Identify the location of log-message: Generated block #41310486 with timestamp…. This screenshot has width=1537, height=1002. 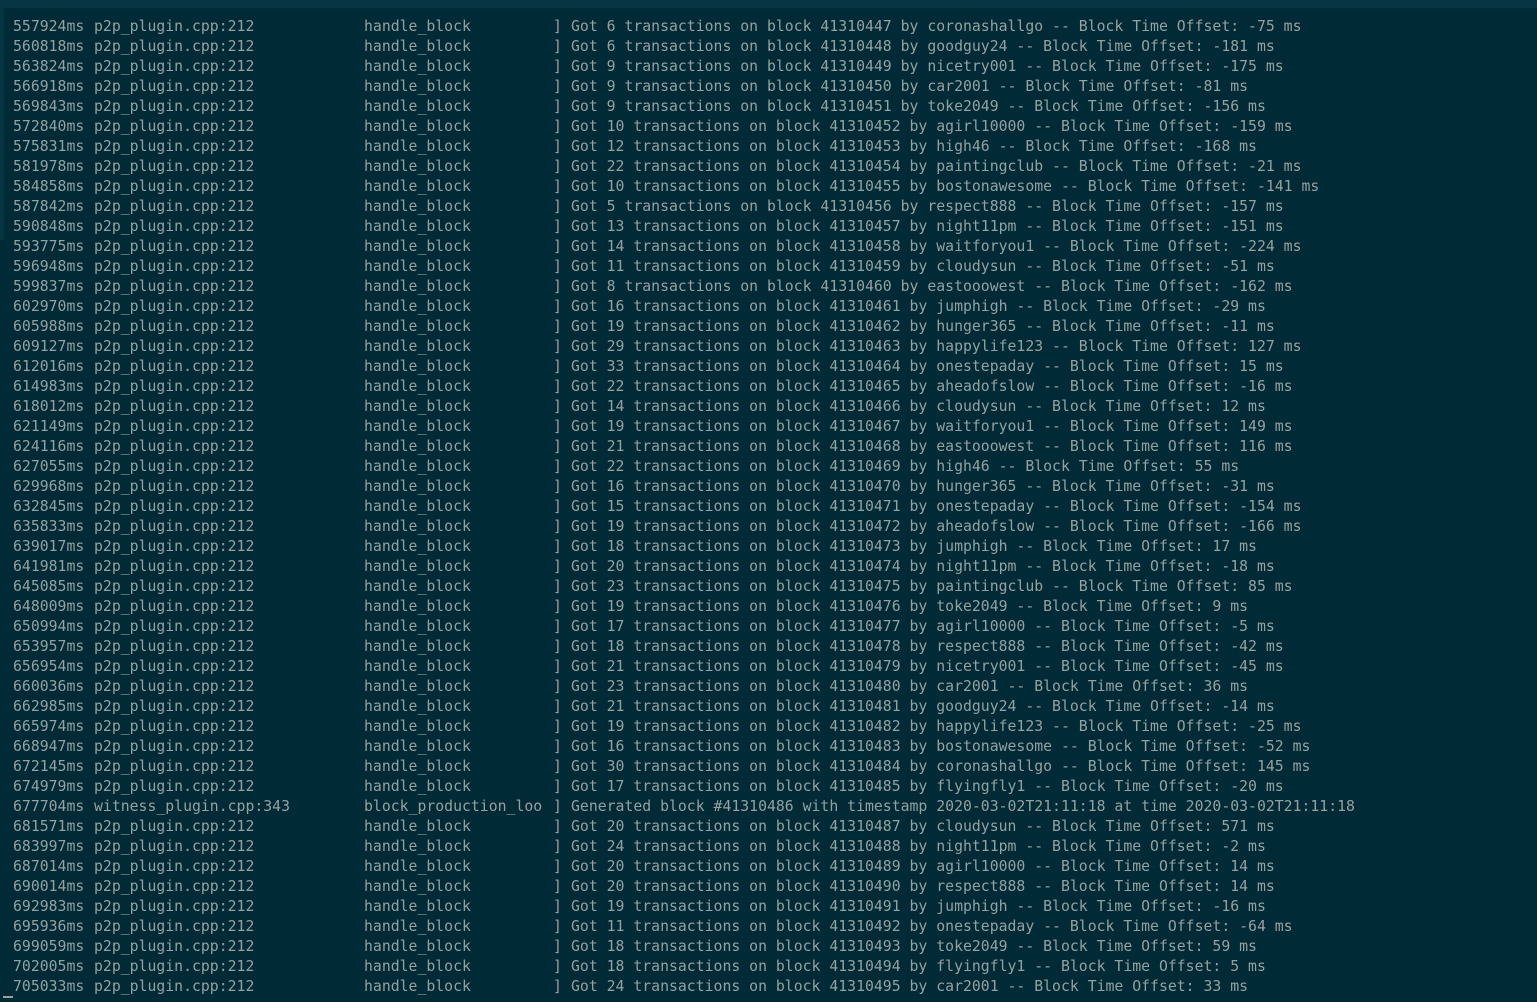
(963, 806).